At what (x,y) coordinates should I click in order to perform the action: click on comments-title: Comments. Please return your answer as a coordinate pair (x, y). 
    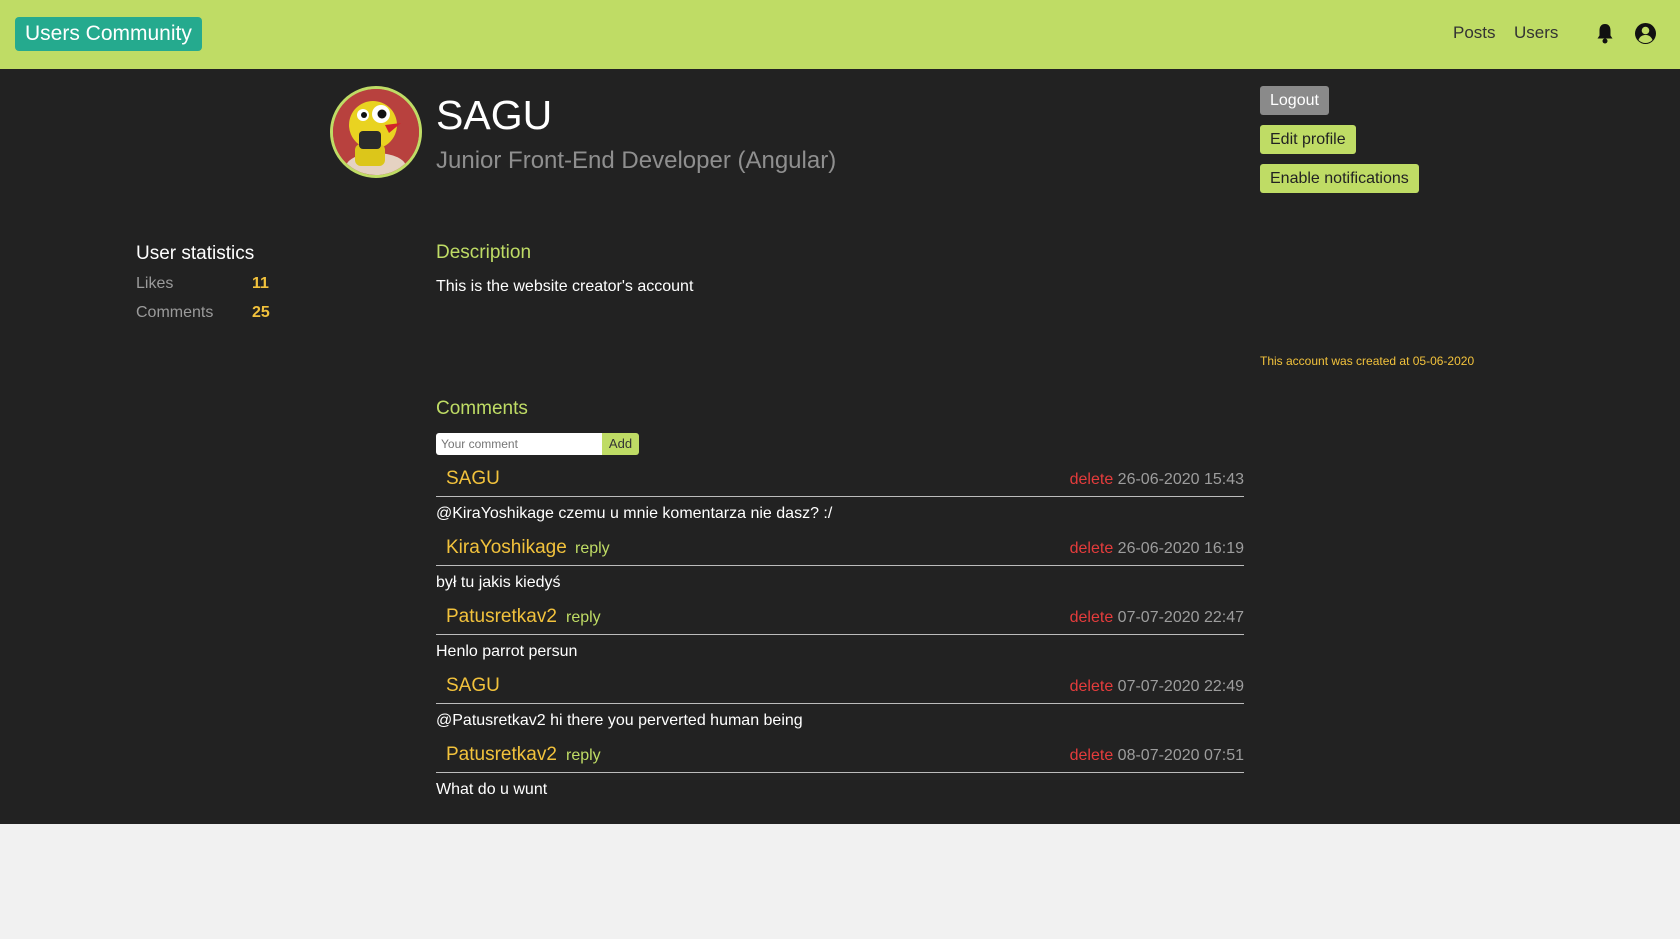
    Looking at the image, I should click on (482, 408).